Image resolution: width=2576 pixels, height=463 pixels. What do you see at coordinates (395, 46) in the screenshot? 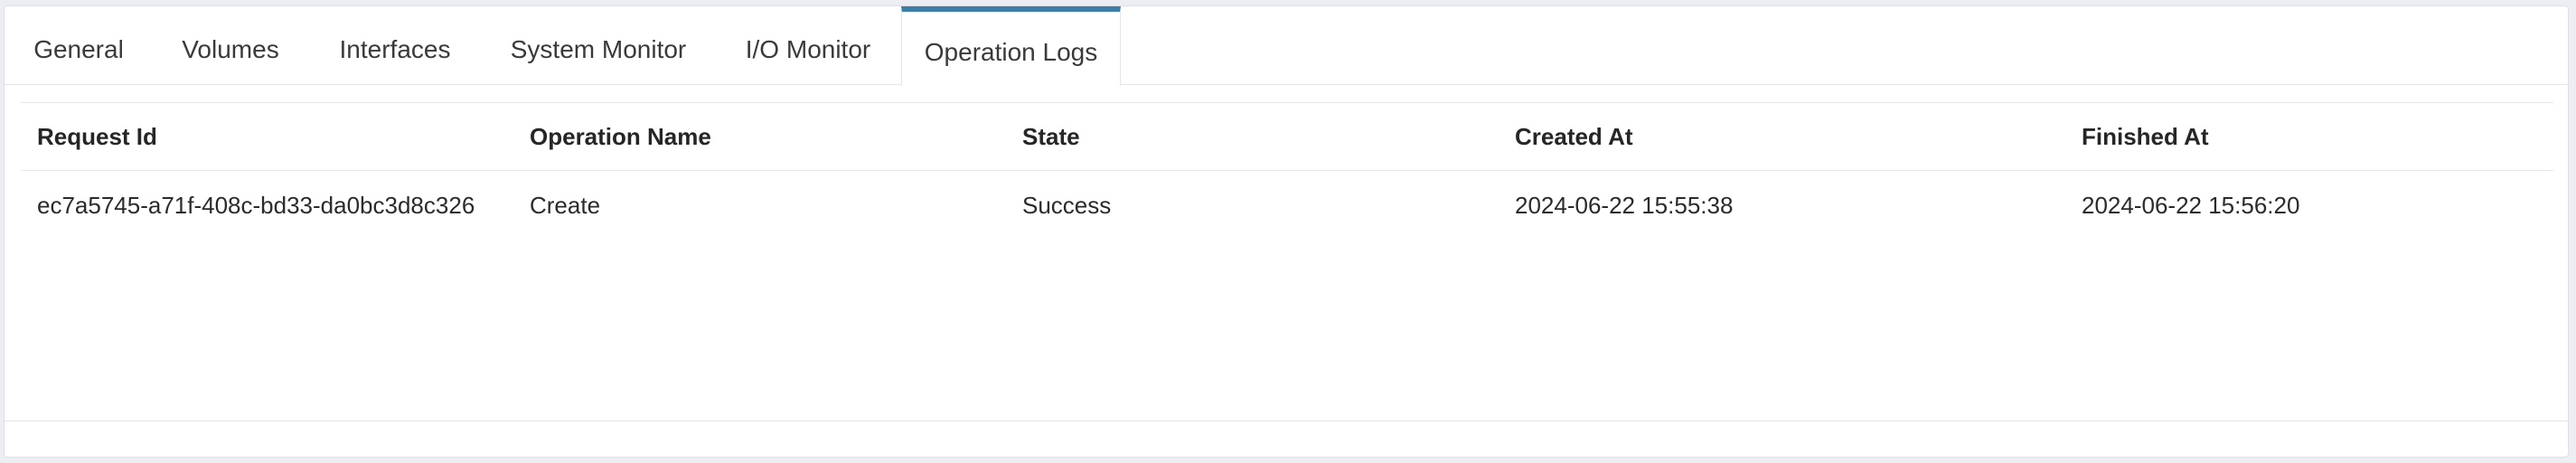
I see `tab-interfaces: Interfaces` at bounding box center [395, 46].